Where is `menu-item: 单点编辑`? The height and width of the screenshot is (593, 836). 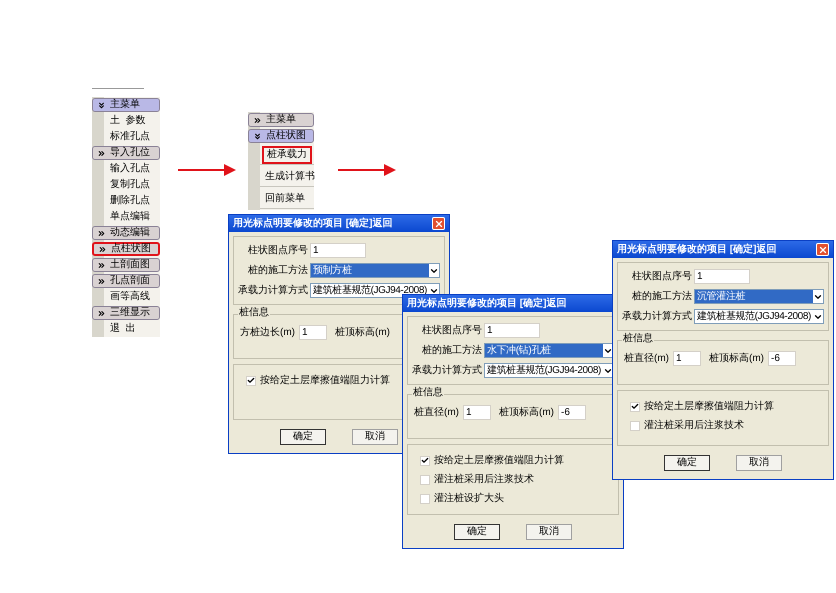
menu-item: 单点编辑 is located at coordinates (130, 217).